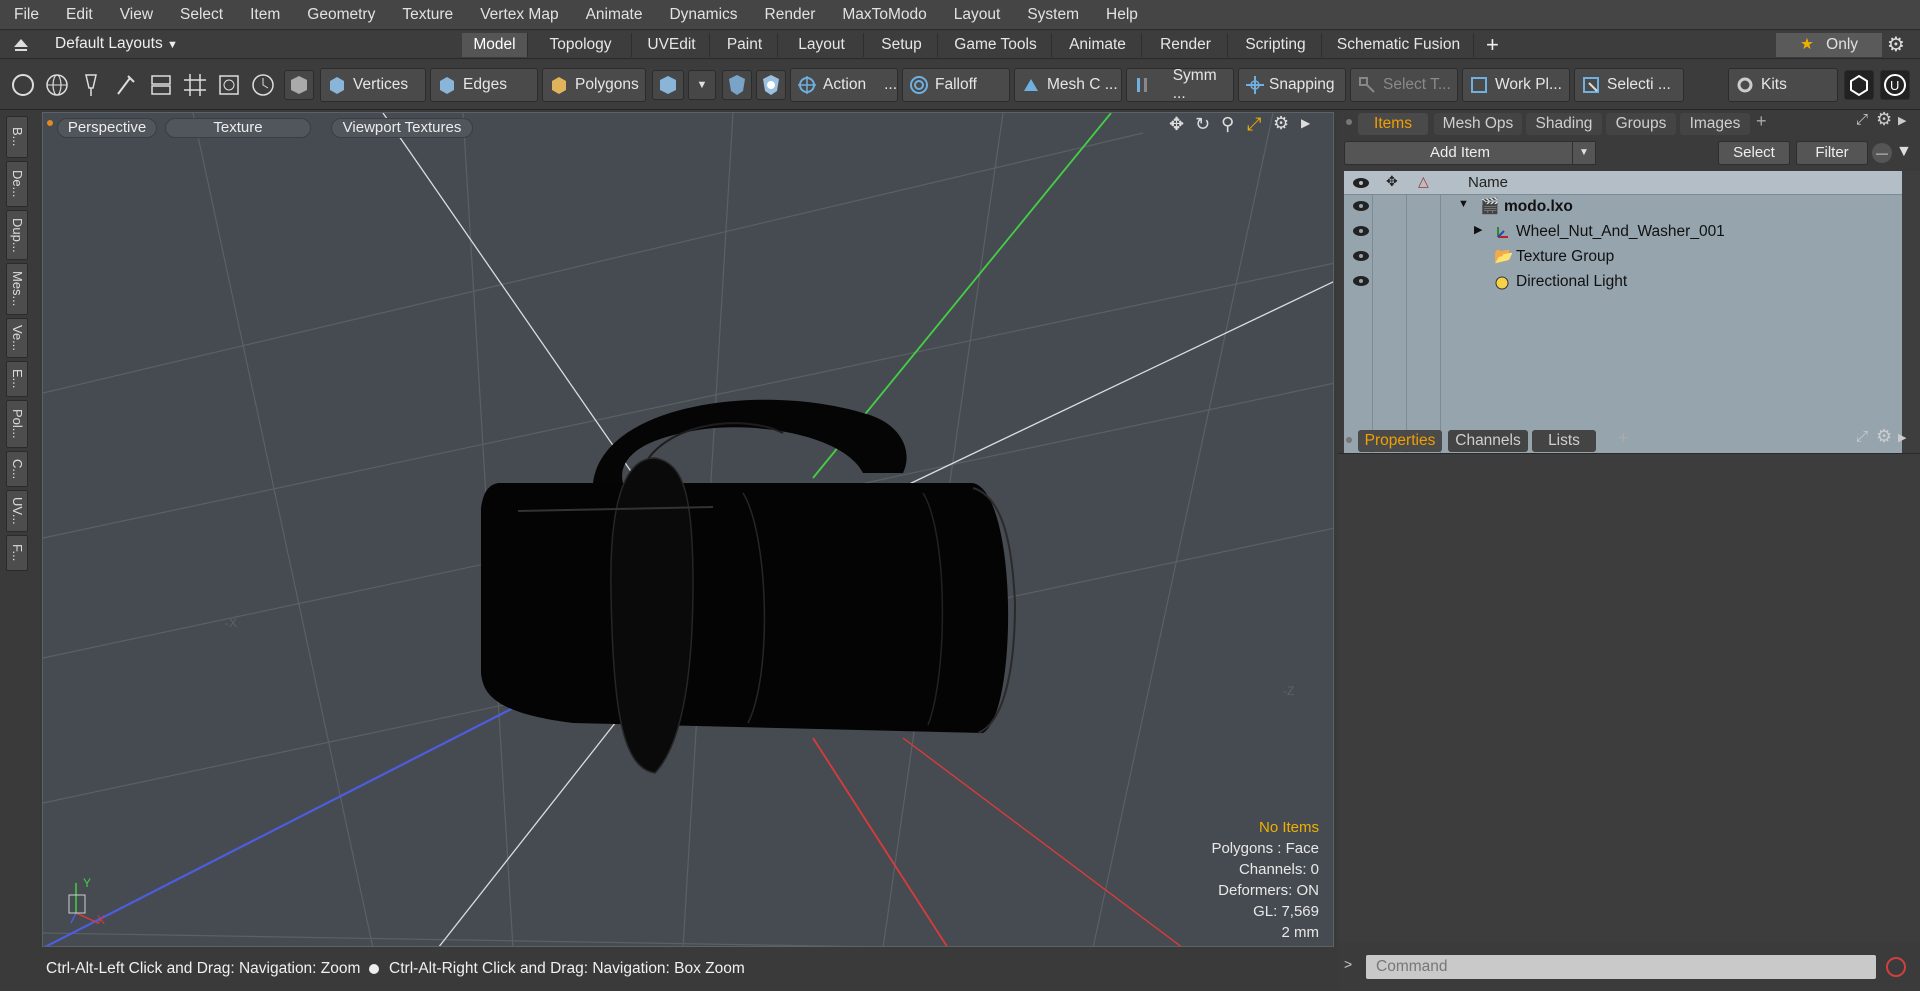  Describe the element at coordinates (1621, 967) in the screenshot. I see `command-input: Command` at that location.